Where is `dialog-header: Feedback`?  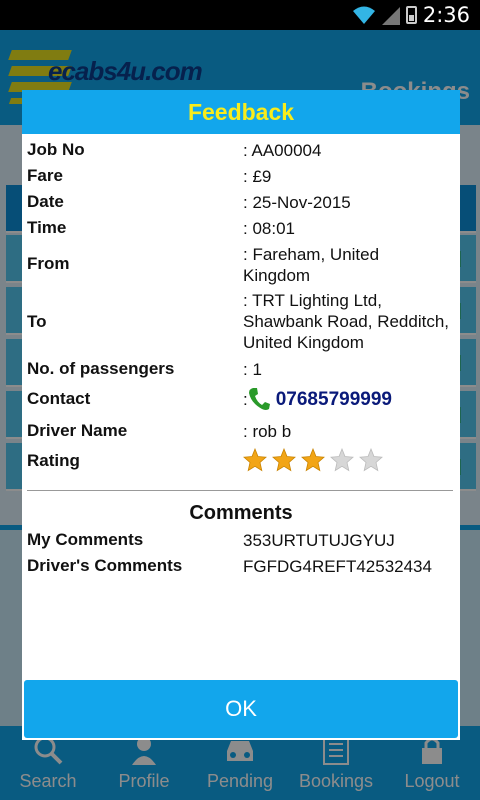 dialog-header: Feedback is located at coordinates (241, 112).